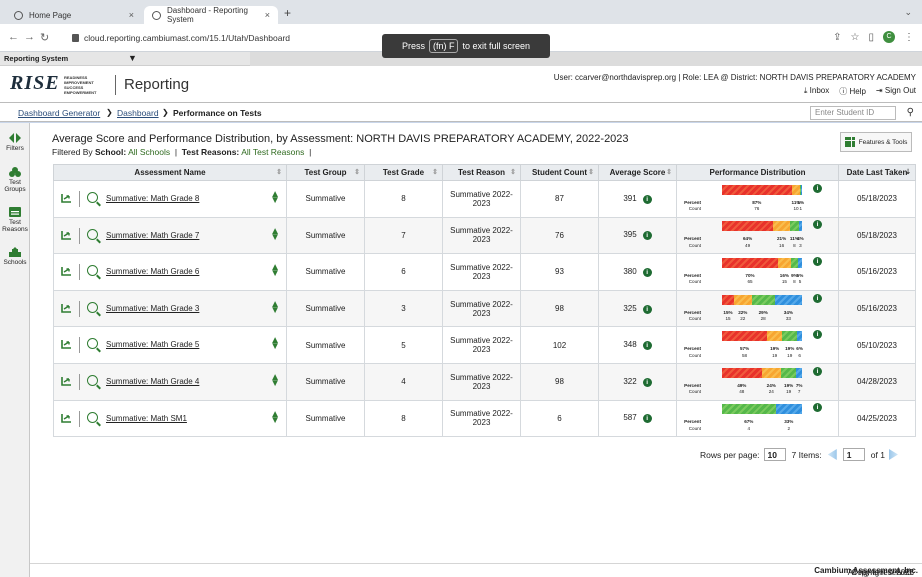  Describe the element at coordinates (325, 172) in the screenshot. I see `col-test-group: Test Group ⇕` at that location.